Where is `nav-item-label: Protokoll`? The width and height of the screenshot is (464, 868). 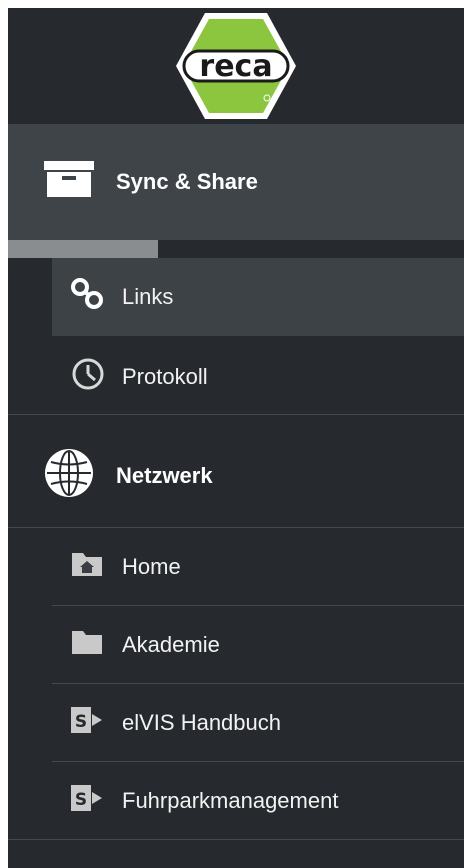
nav-item-label: Protokoll is located at coordinates (165, 376).